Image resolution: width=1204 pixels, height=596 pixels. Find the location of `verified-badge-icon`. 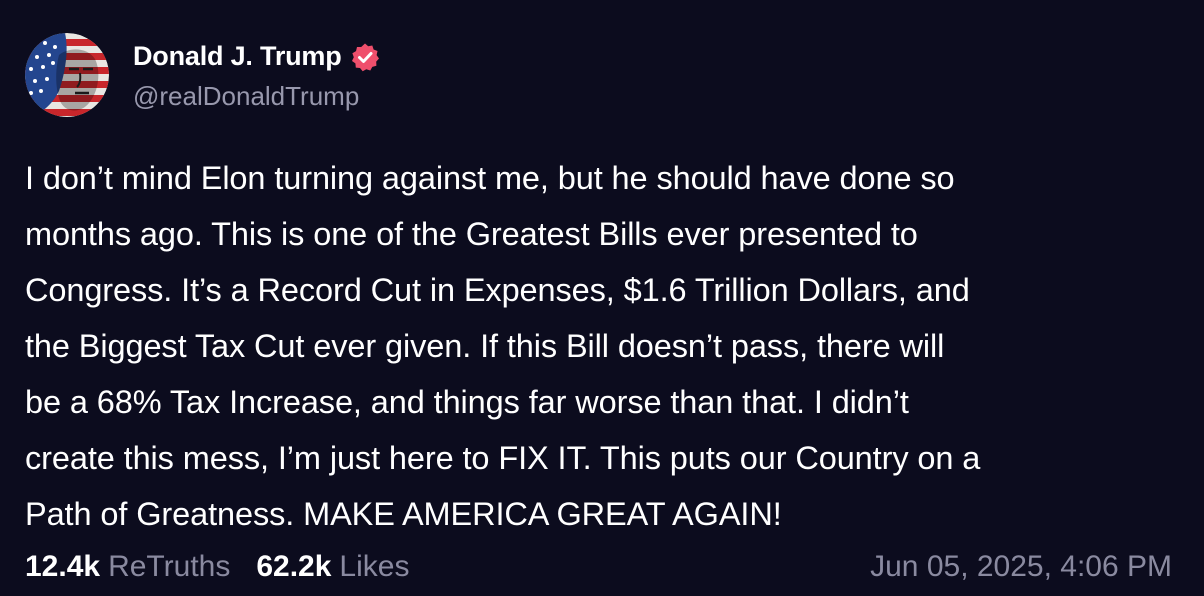

verified-badge-icon is located at coordinates (365, 57).